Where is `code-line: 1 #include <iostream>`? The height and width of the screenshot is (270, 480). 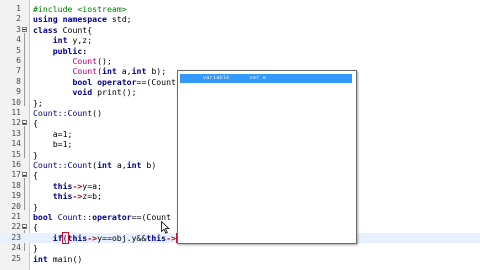
code-line: 1 #include <iostream> is located at coordinates (240, 9).